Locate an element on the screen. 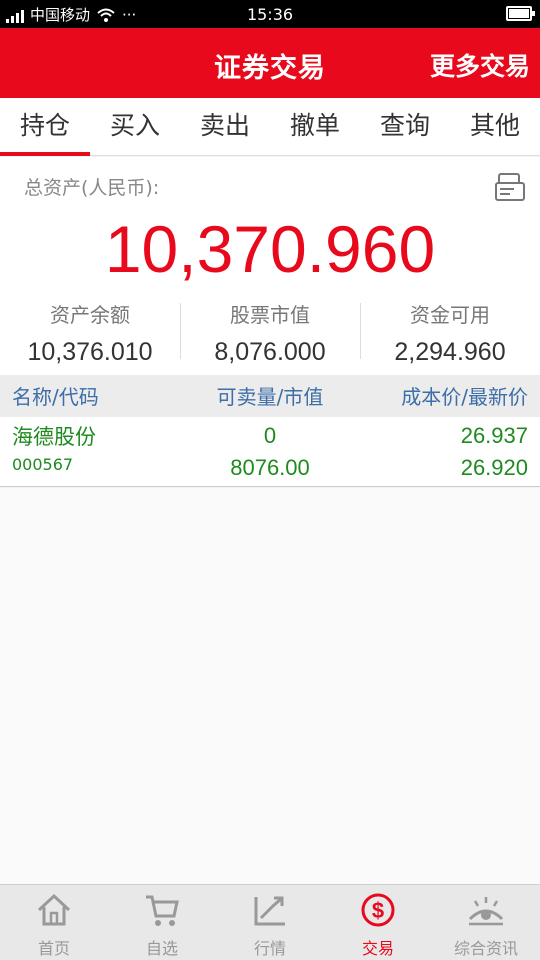 The height and width of the screenshot is (960, 540). cost-price: 26.937 is located at coordinates (494, 435).